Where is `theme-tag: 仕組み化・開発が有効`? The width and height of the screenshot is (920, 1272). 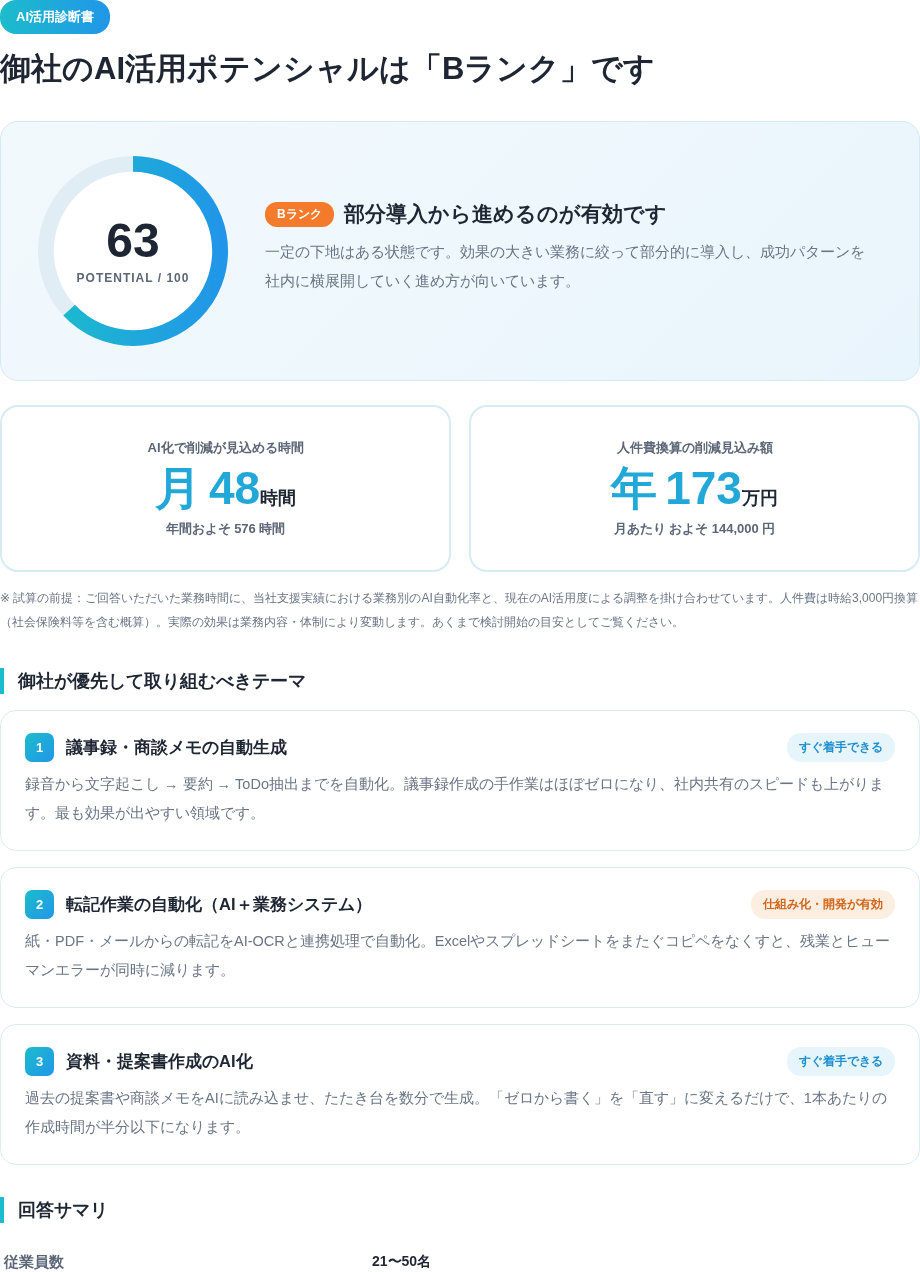 theme-tag: 仕組み化・開発が有効 is located at coordinates (823, 905).